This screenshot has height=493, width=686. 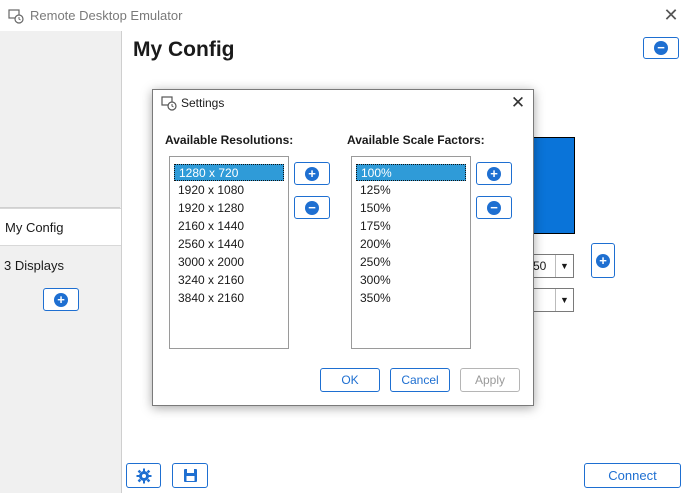 I want to click on window-title: Remote Desktop Emulator, so click(x=106, y=15).